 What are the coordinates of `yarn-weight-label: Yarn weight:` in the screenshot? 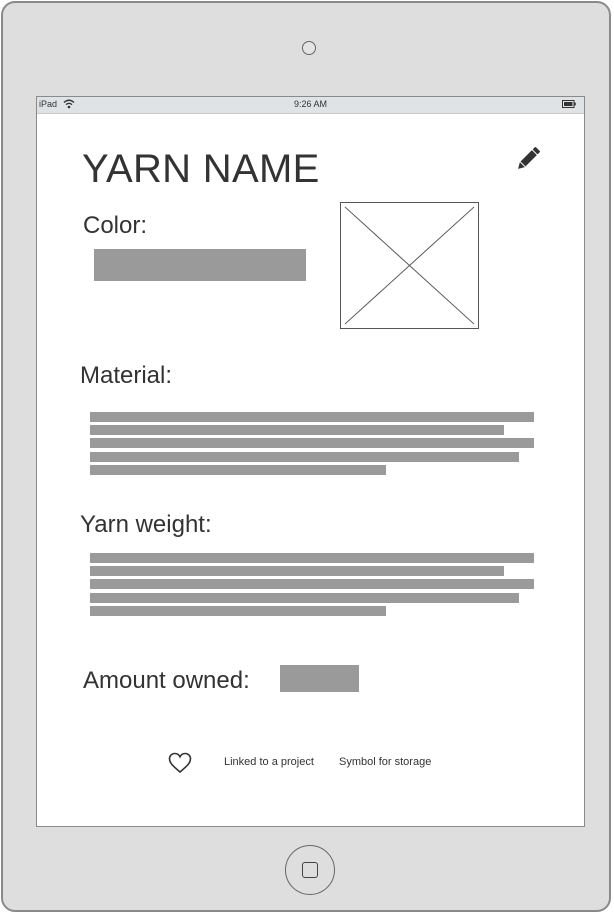 It's located at (146, 524).